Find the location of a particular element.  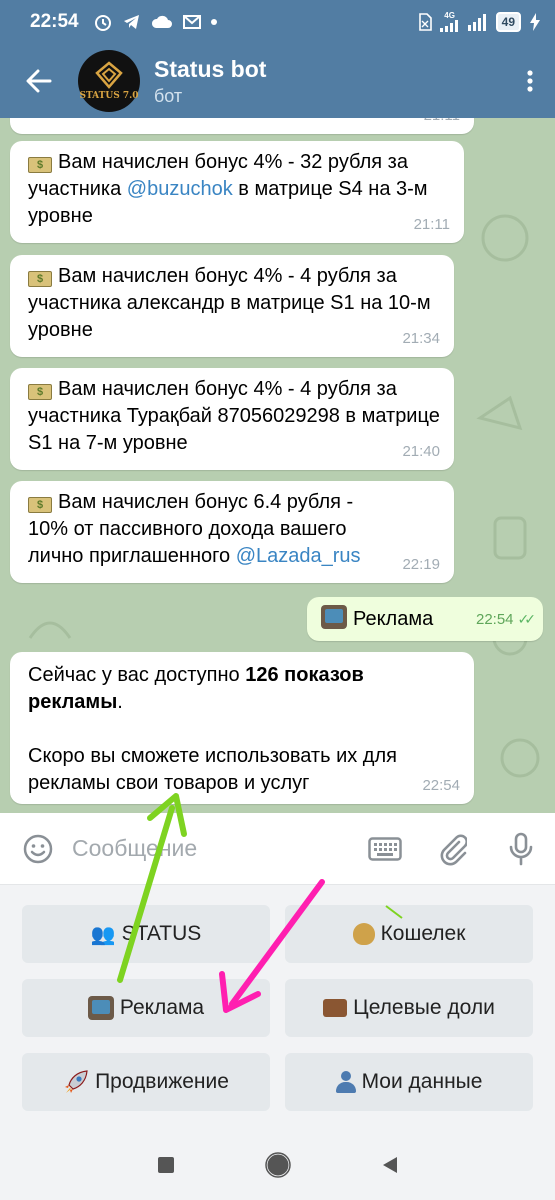

message-input: Сообщение is located at coordinates (209, 848).